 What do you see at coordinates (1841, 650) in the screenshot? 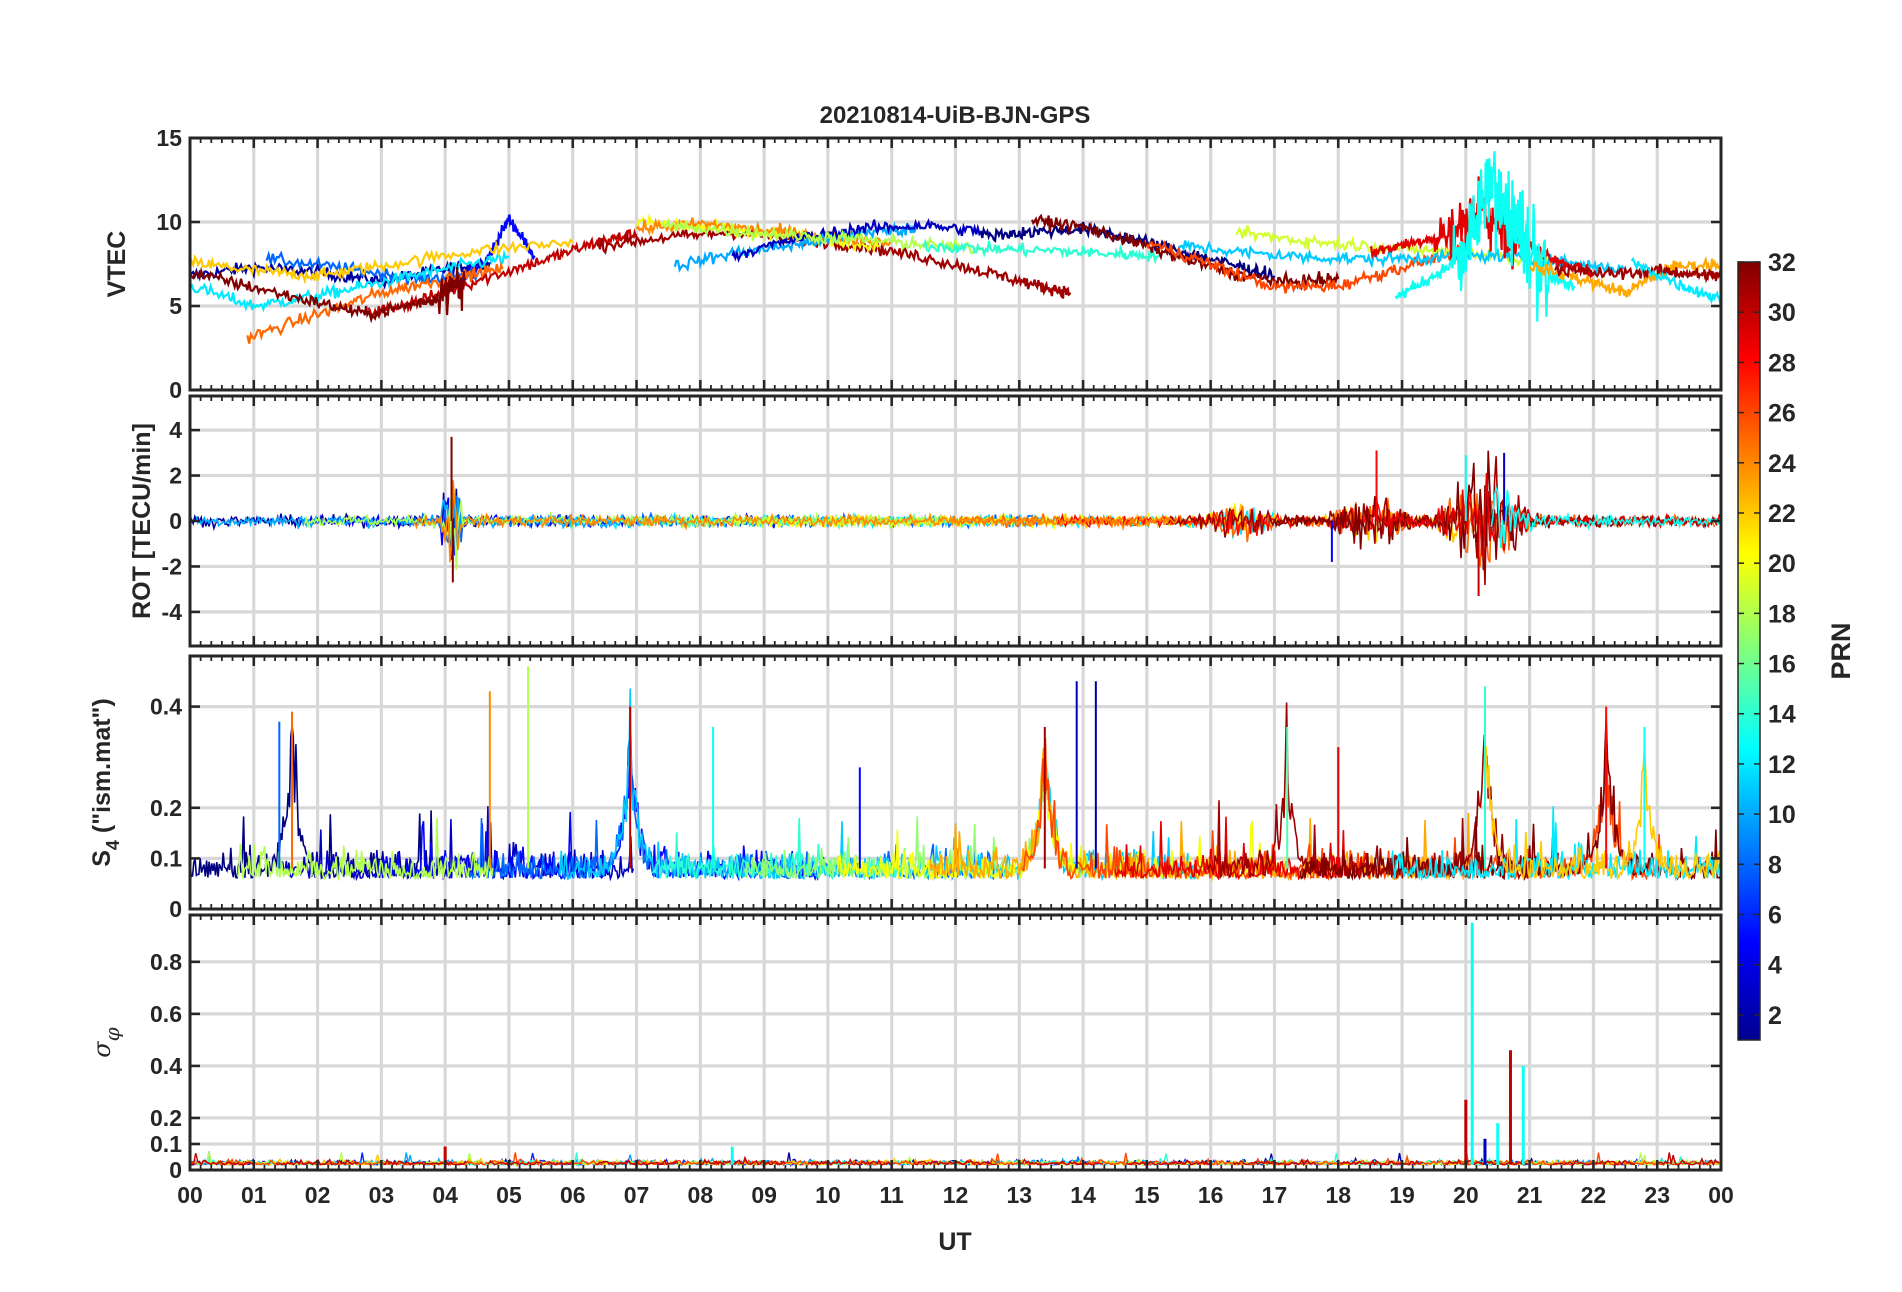
I see `colorbar-label: PRN` at bounding box center [1841, 650].